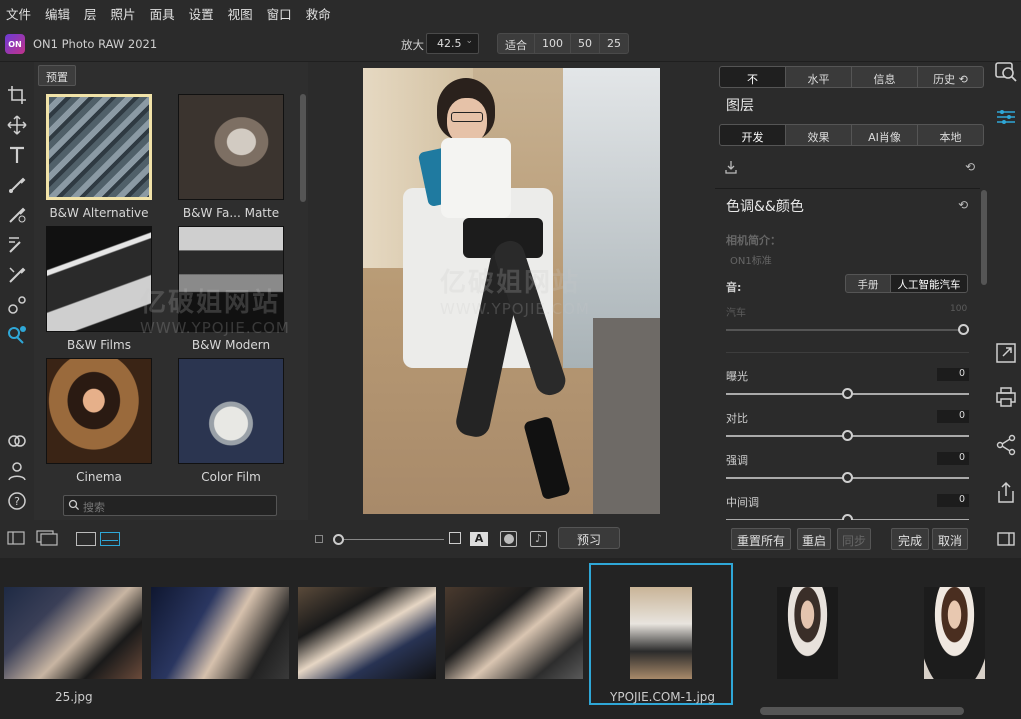  I want to click on layers-circles-icon, so click(17, 441).